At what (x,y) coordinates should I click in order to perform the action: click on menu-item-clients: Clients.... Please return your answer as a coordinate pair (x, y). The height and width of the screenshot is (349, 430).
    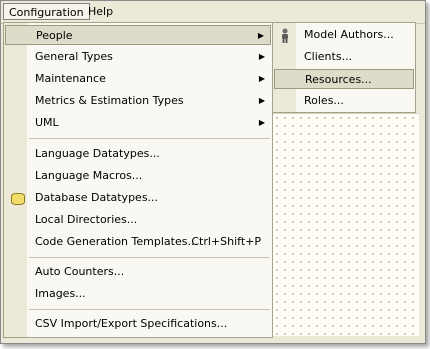
    Looking at the image, I should click on (344, 57).